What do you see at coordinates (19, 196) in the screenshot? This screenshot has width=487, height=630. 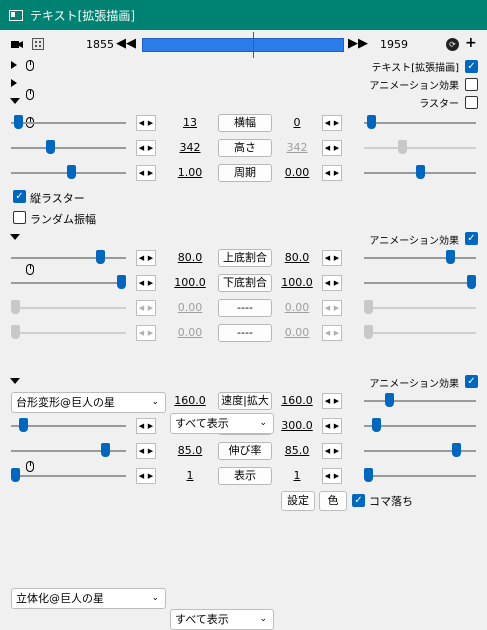 I see `vertical-raster-checkbox` at bounding box center [19, 196].